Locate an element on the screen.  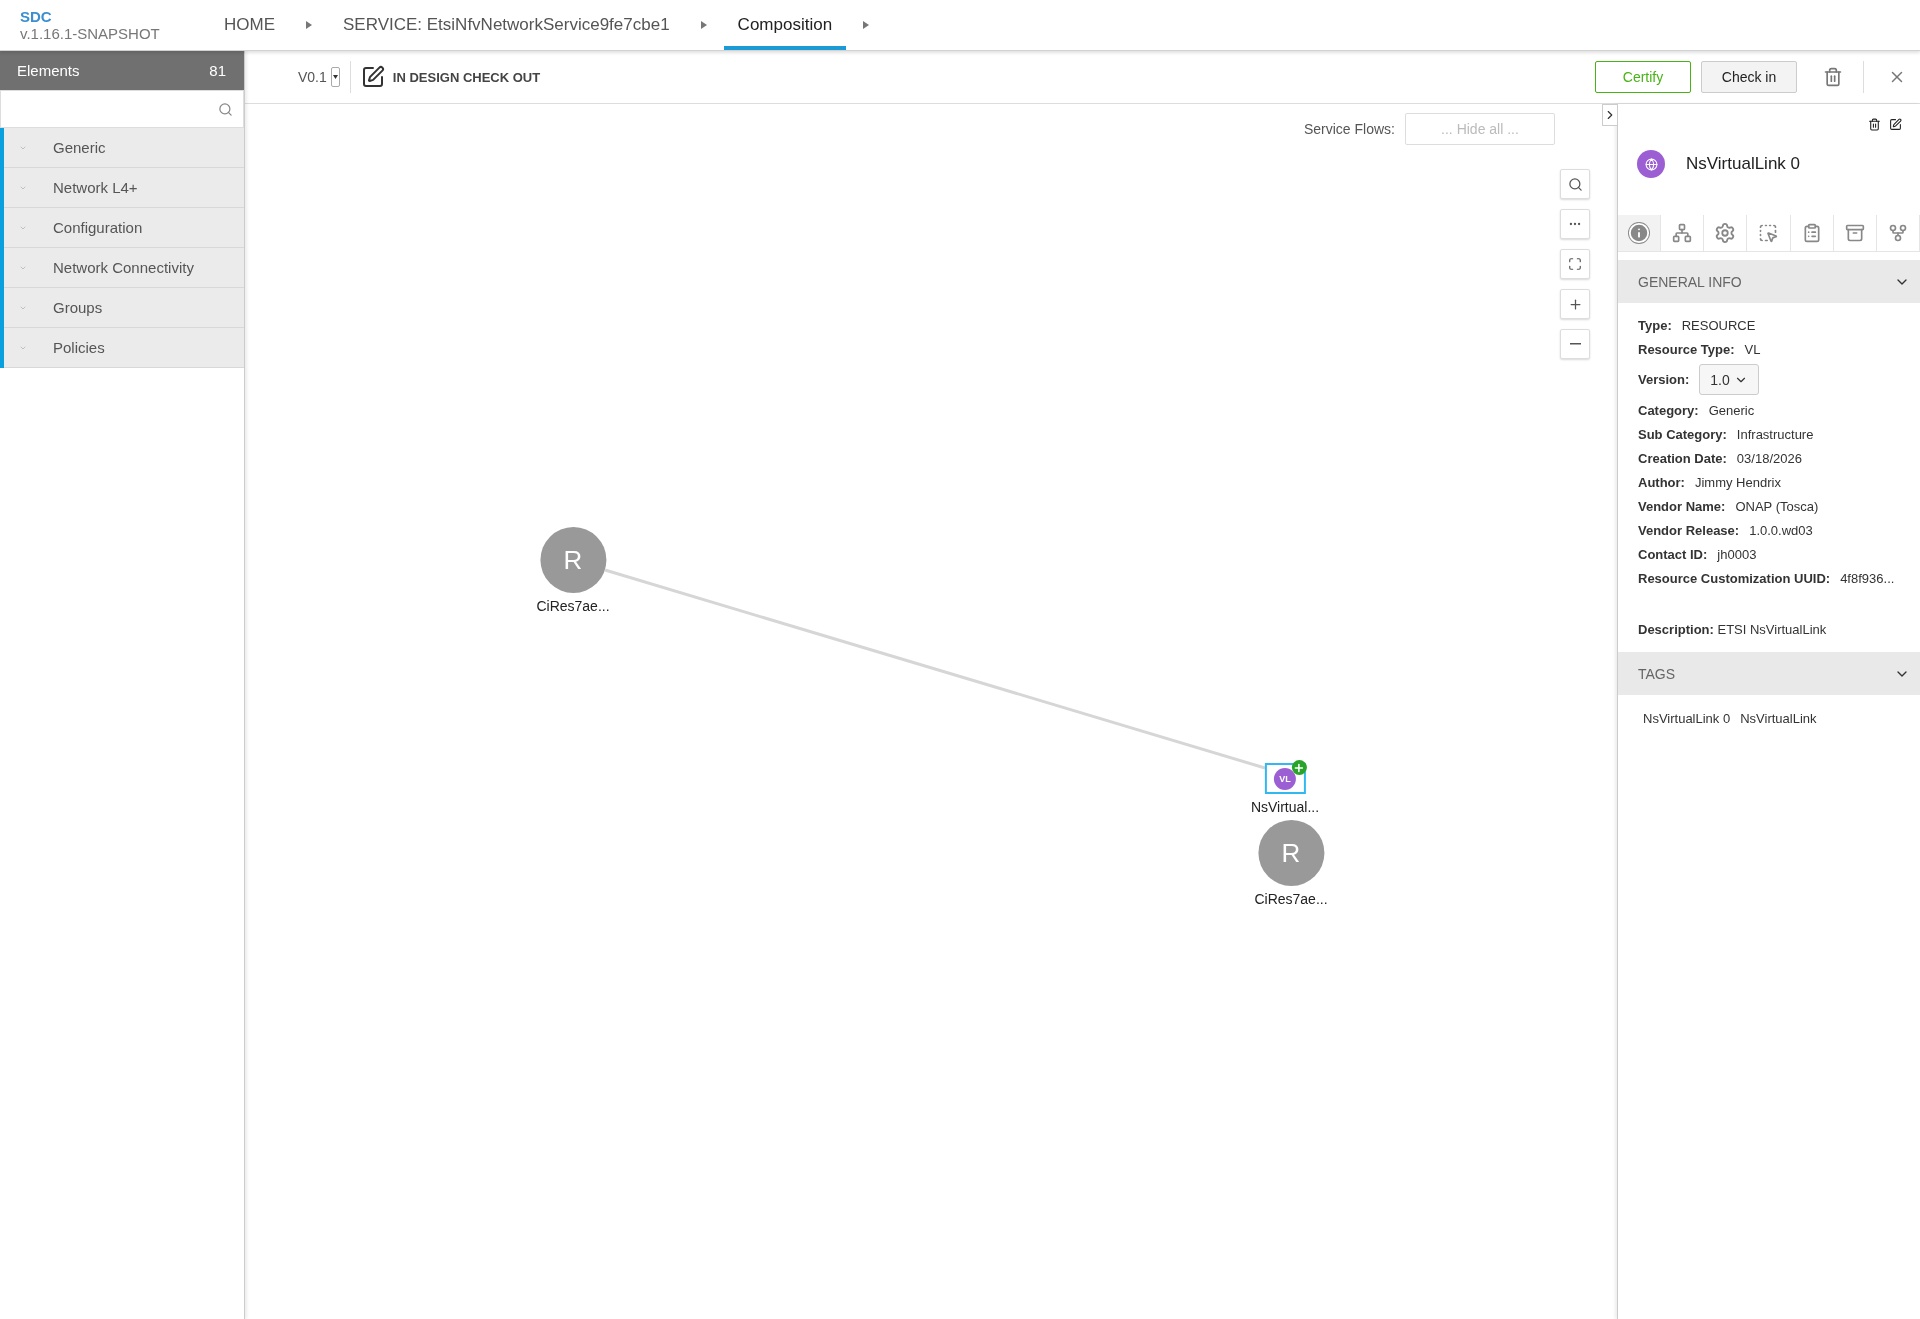
checkout-edit-icon is located at coordinates (372, 77).